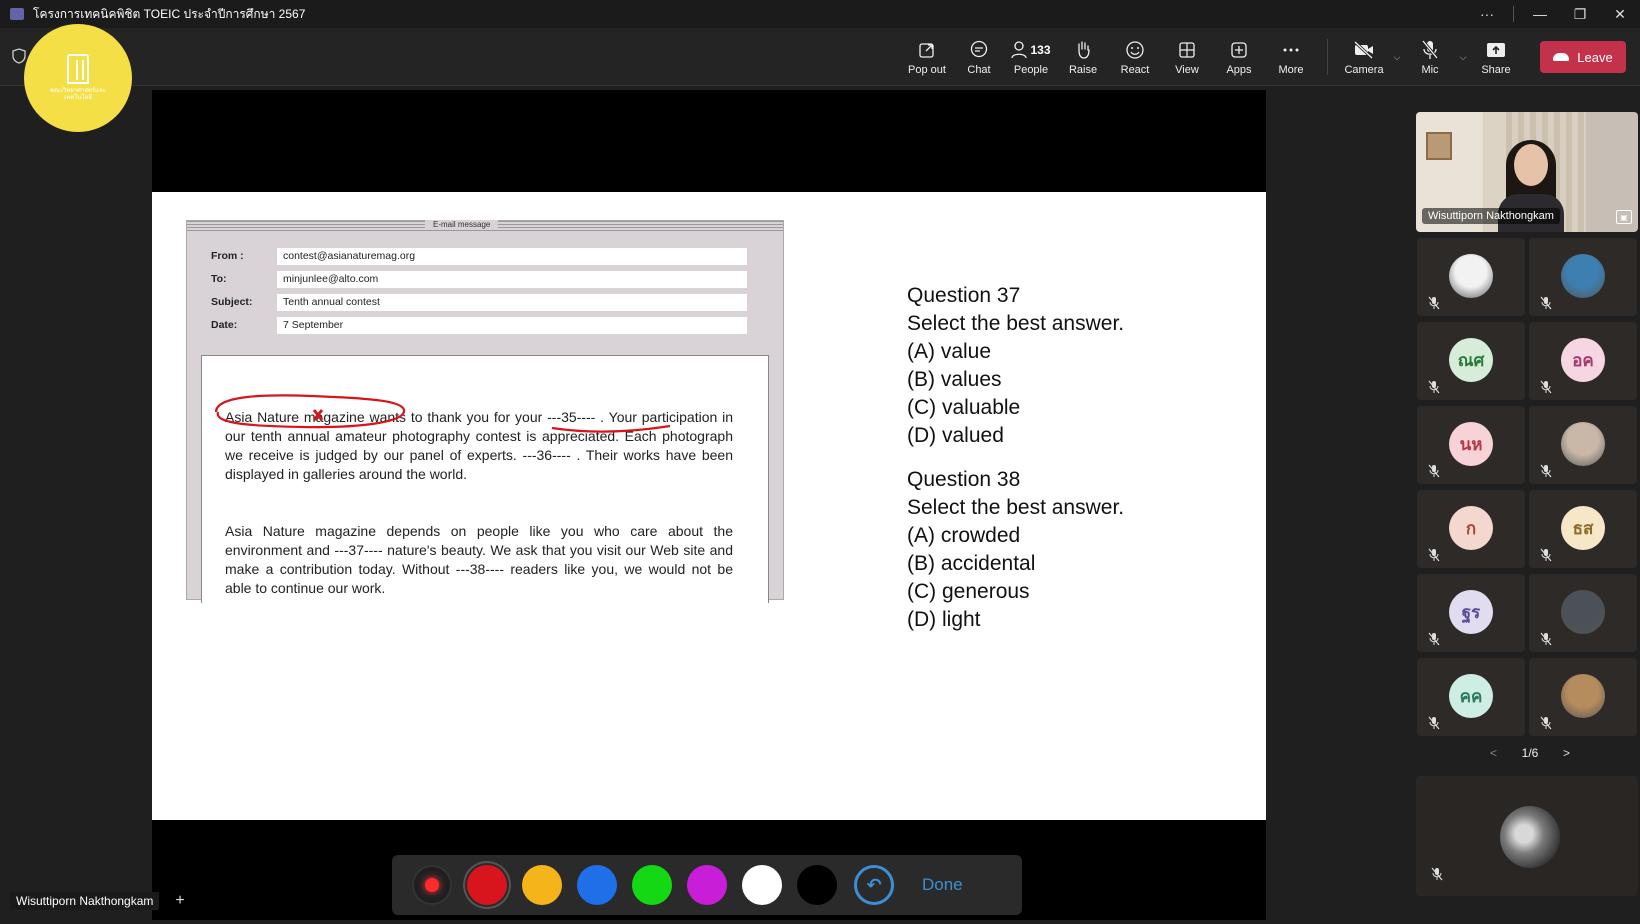 This screenshot has width=1640, height=924. What do you see at coordinates (1083, 57) in the screenshot?
I see `raise-hand-button: Raise` at bounding box center [1083, 57].